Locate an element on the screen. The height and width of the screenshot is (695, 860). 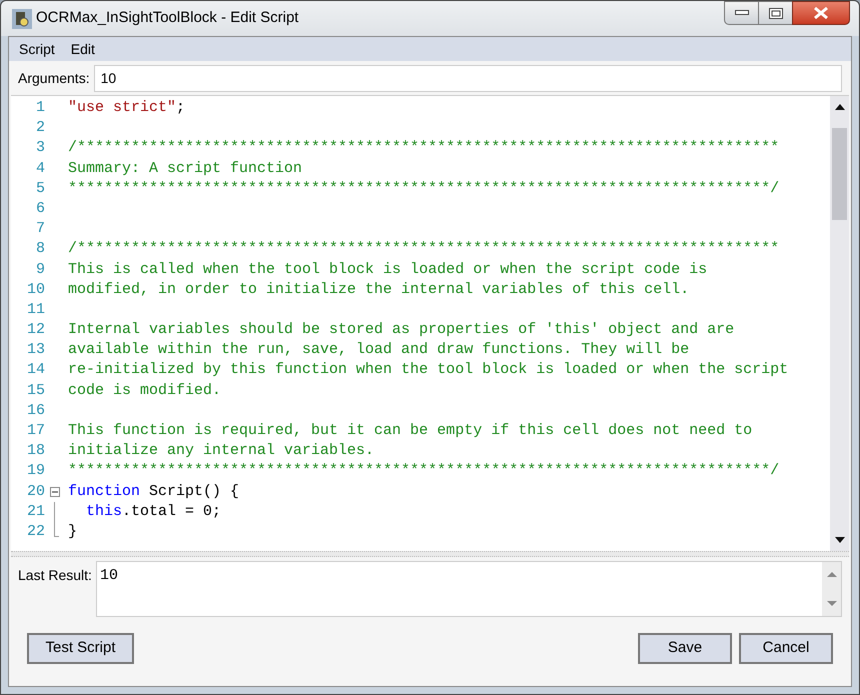
line-number: 16 is located at coordinates (35, 410).